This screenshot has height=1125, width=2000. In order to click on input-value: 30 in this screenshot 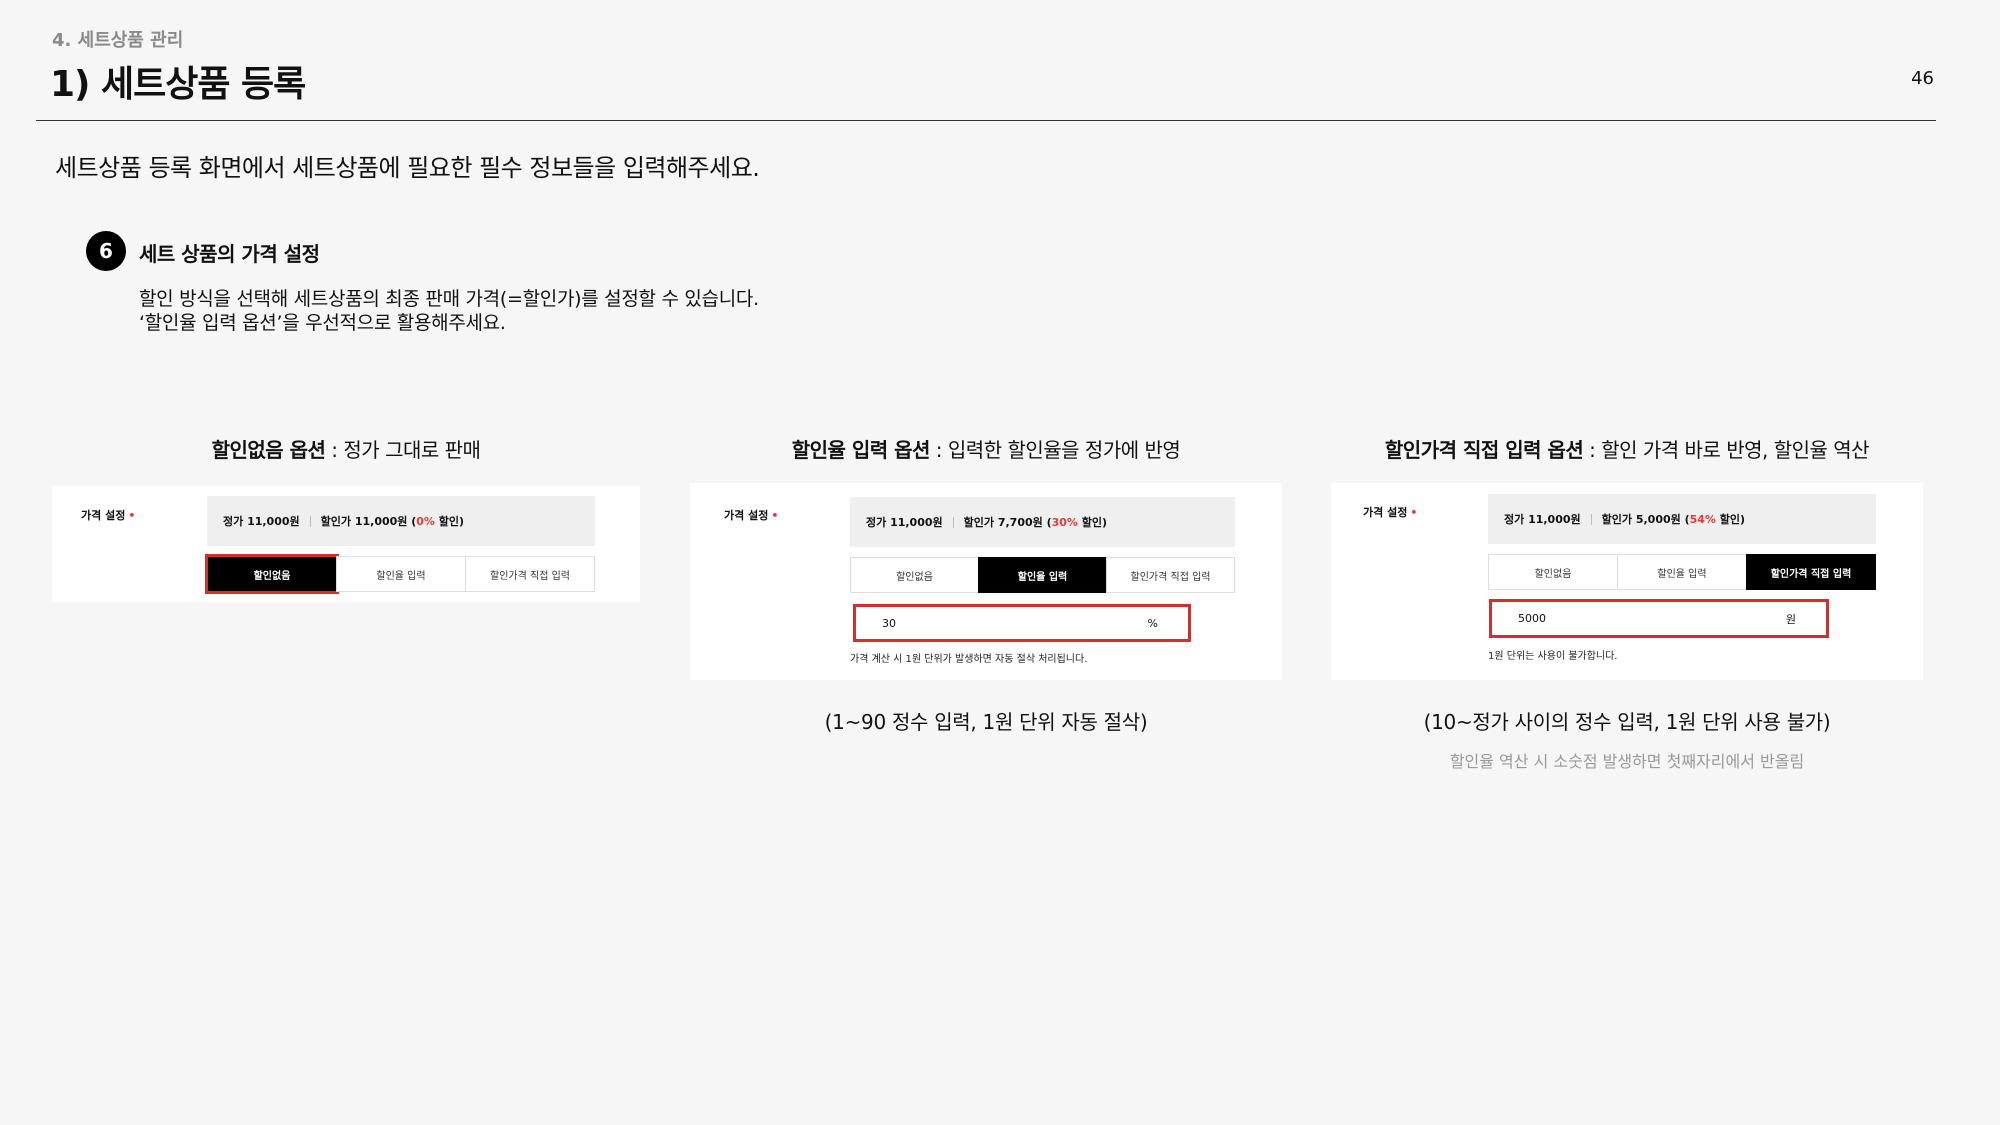, I will do `click(889, 623)`.